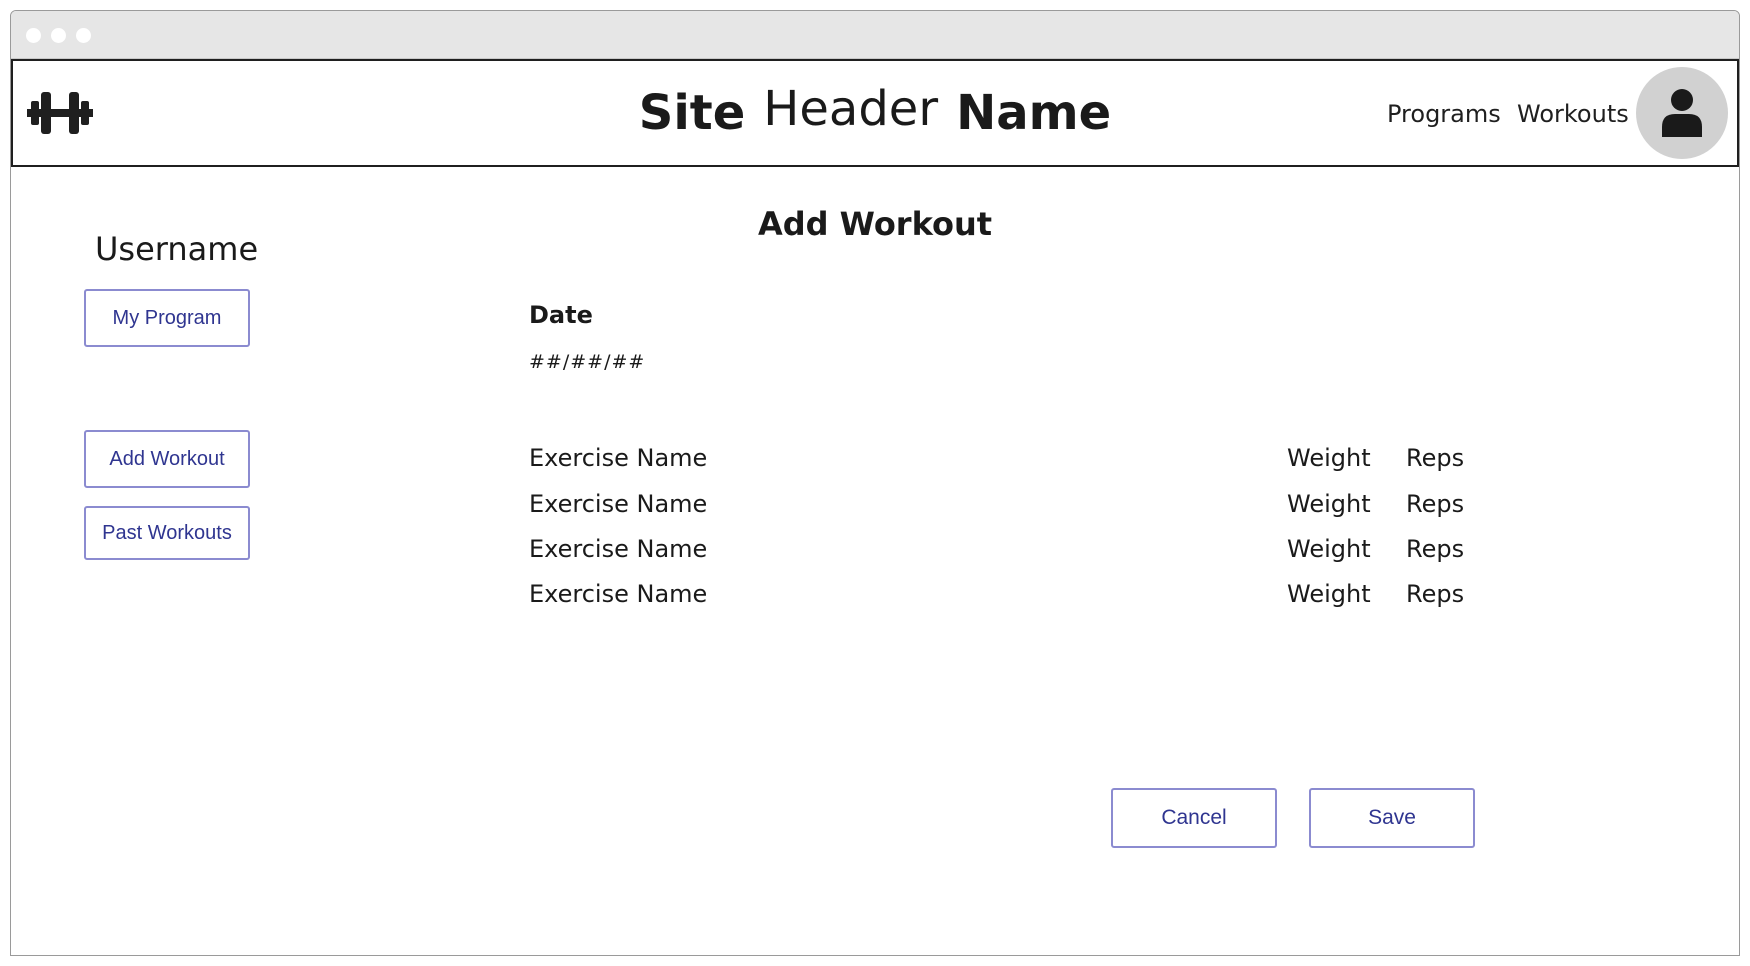  I want to click on date-value: ##/##/##, so click(587, 362).